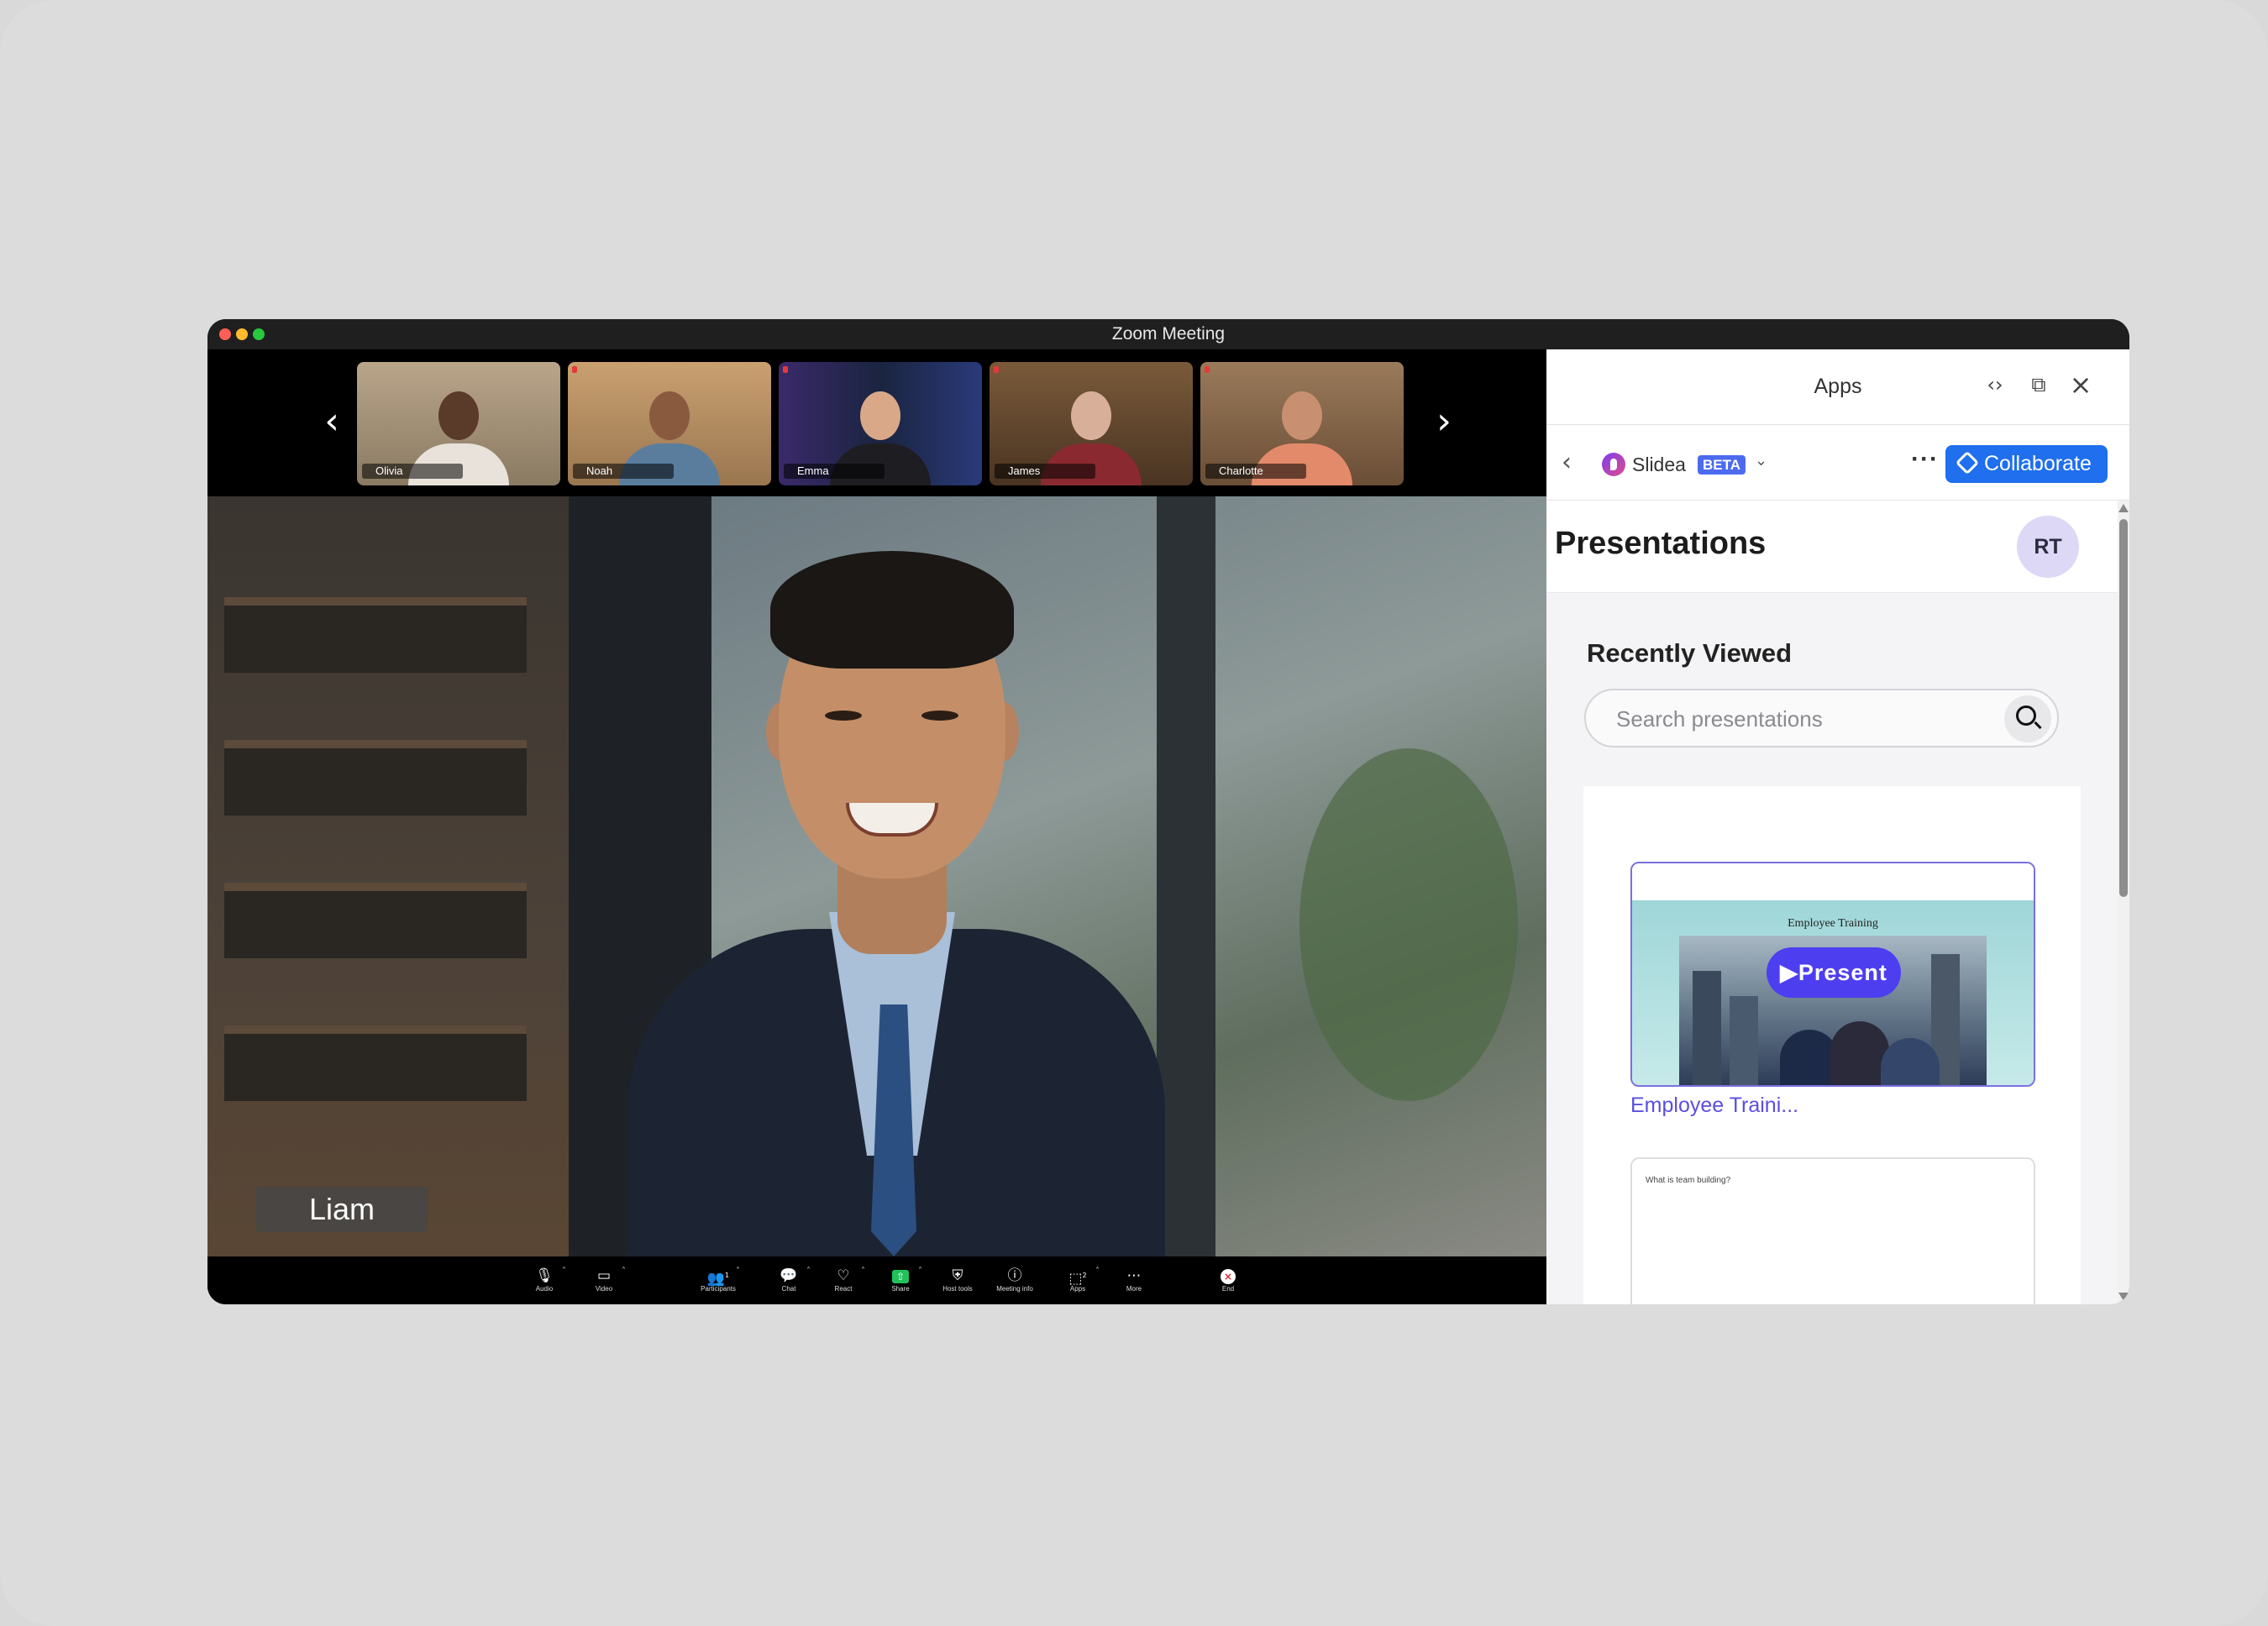 This screenshot has height=1626, width=2268. I want to click on presentation-card: What is team building?, so click(1832, 1230).